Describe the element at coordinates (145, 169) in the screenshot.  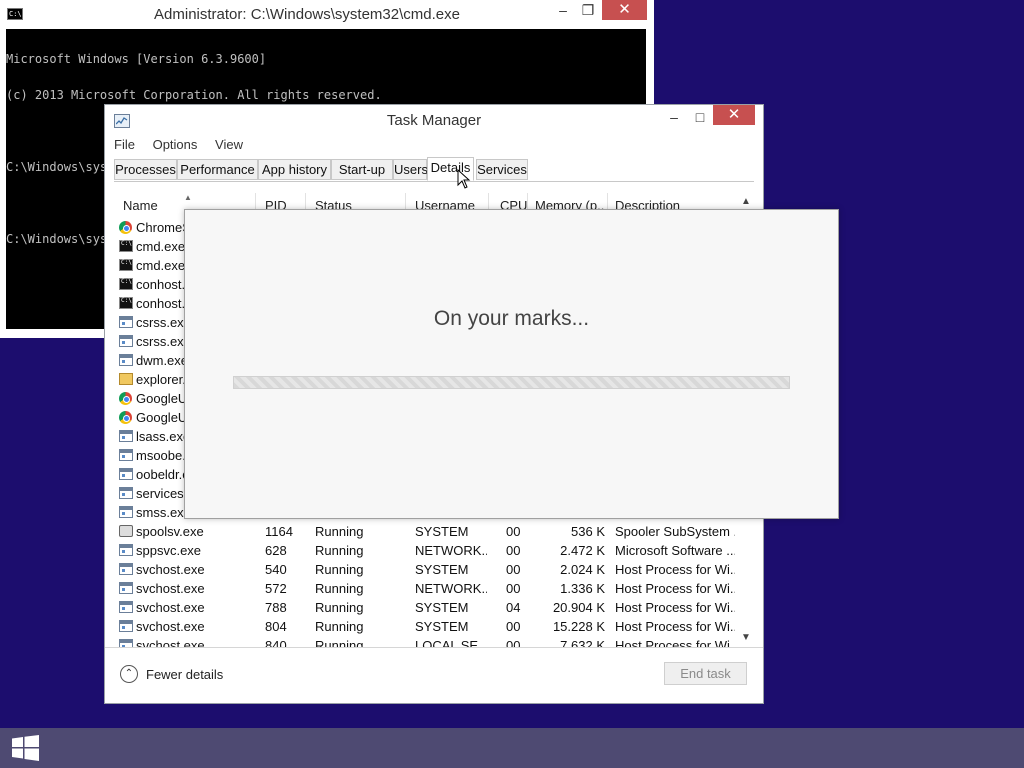
I see `tab-processes: Processes` at that location.